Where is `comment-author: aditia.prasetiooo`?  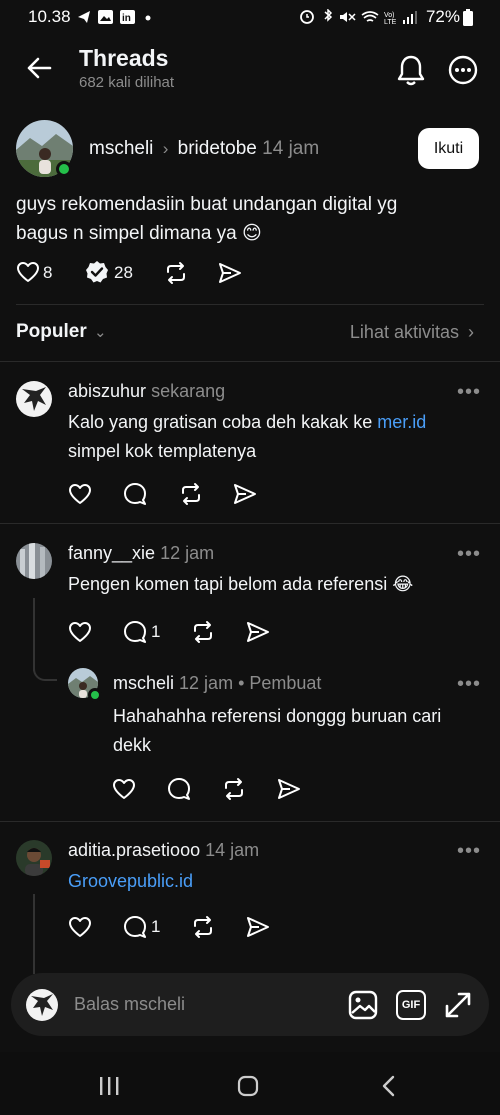
comment-author: aditia.prasetiooo is located at coordinates (134, 850).